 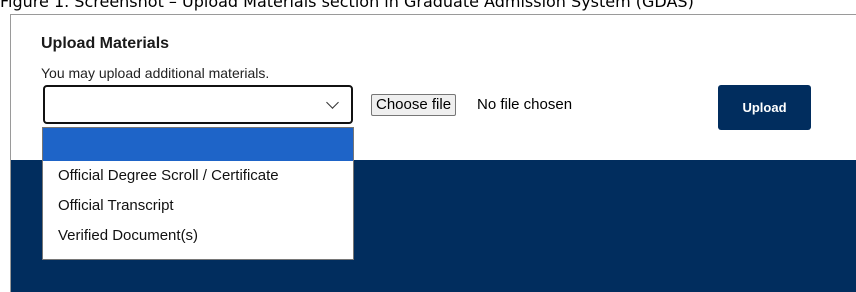 What do you see at coordinates (105, 43) in the screenshot?
I see `section-title: Upload Materials` at bounding box center [105, 43].